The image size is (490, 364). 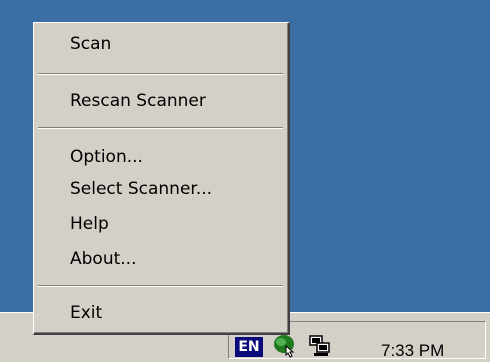 What do you see at coordinates (138, 101) in the screenshot?
I see `menu-item-rescan-scanner: Rescan Scanner` at bounding box center [138, 101].